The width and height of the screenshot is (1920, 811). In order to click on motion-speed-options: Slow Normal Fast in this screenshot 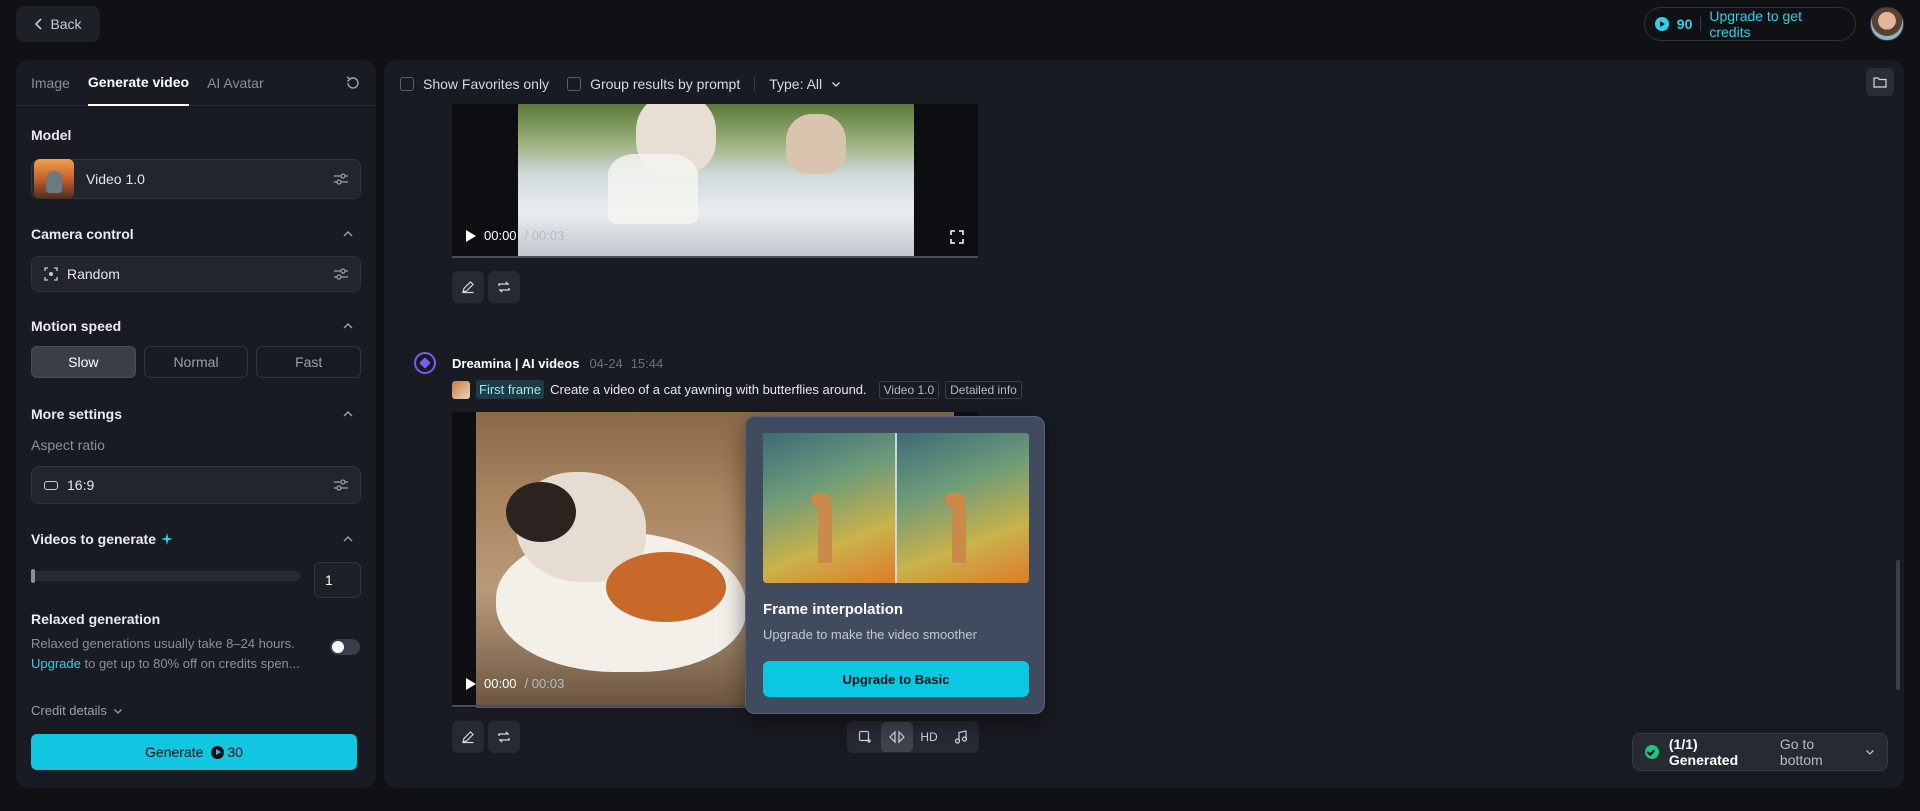, I will do `click(196, 362)`.